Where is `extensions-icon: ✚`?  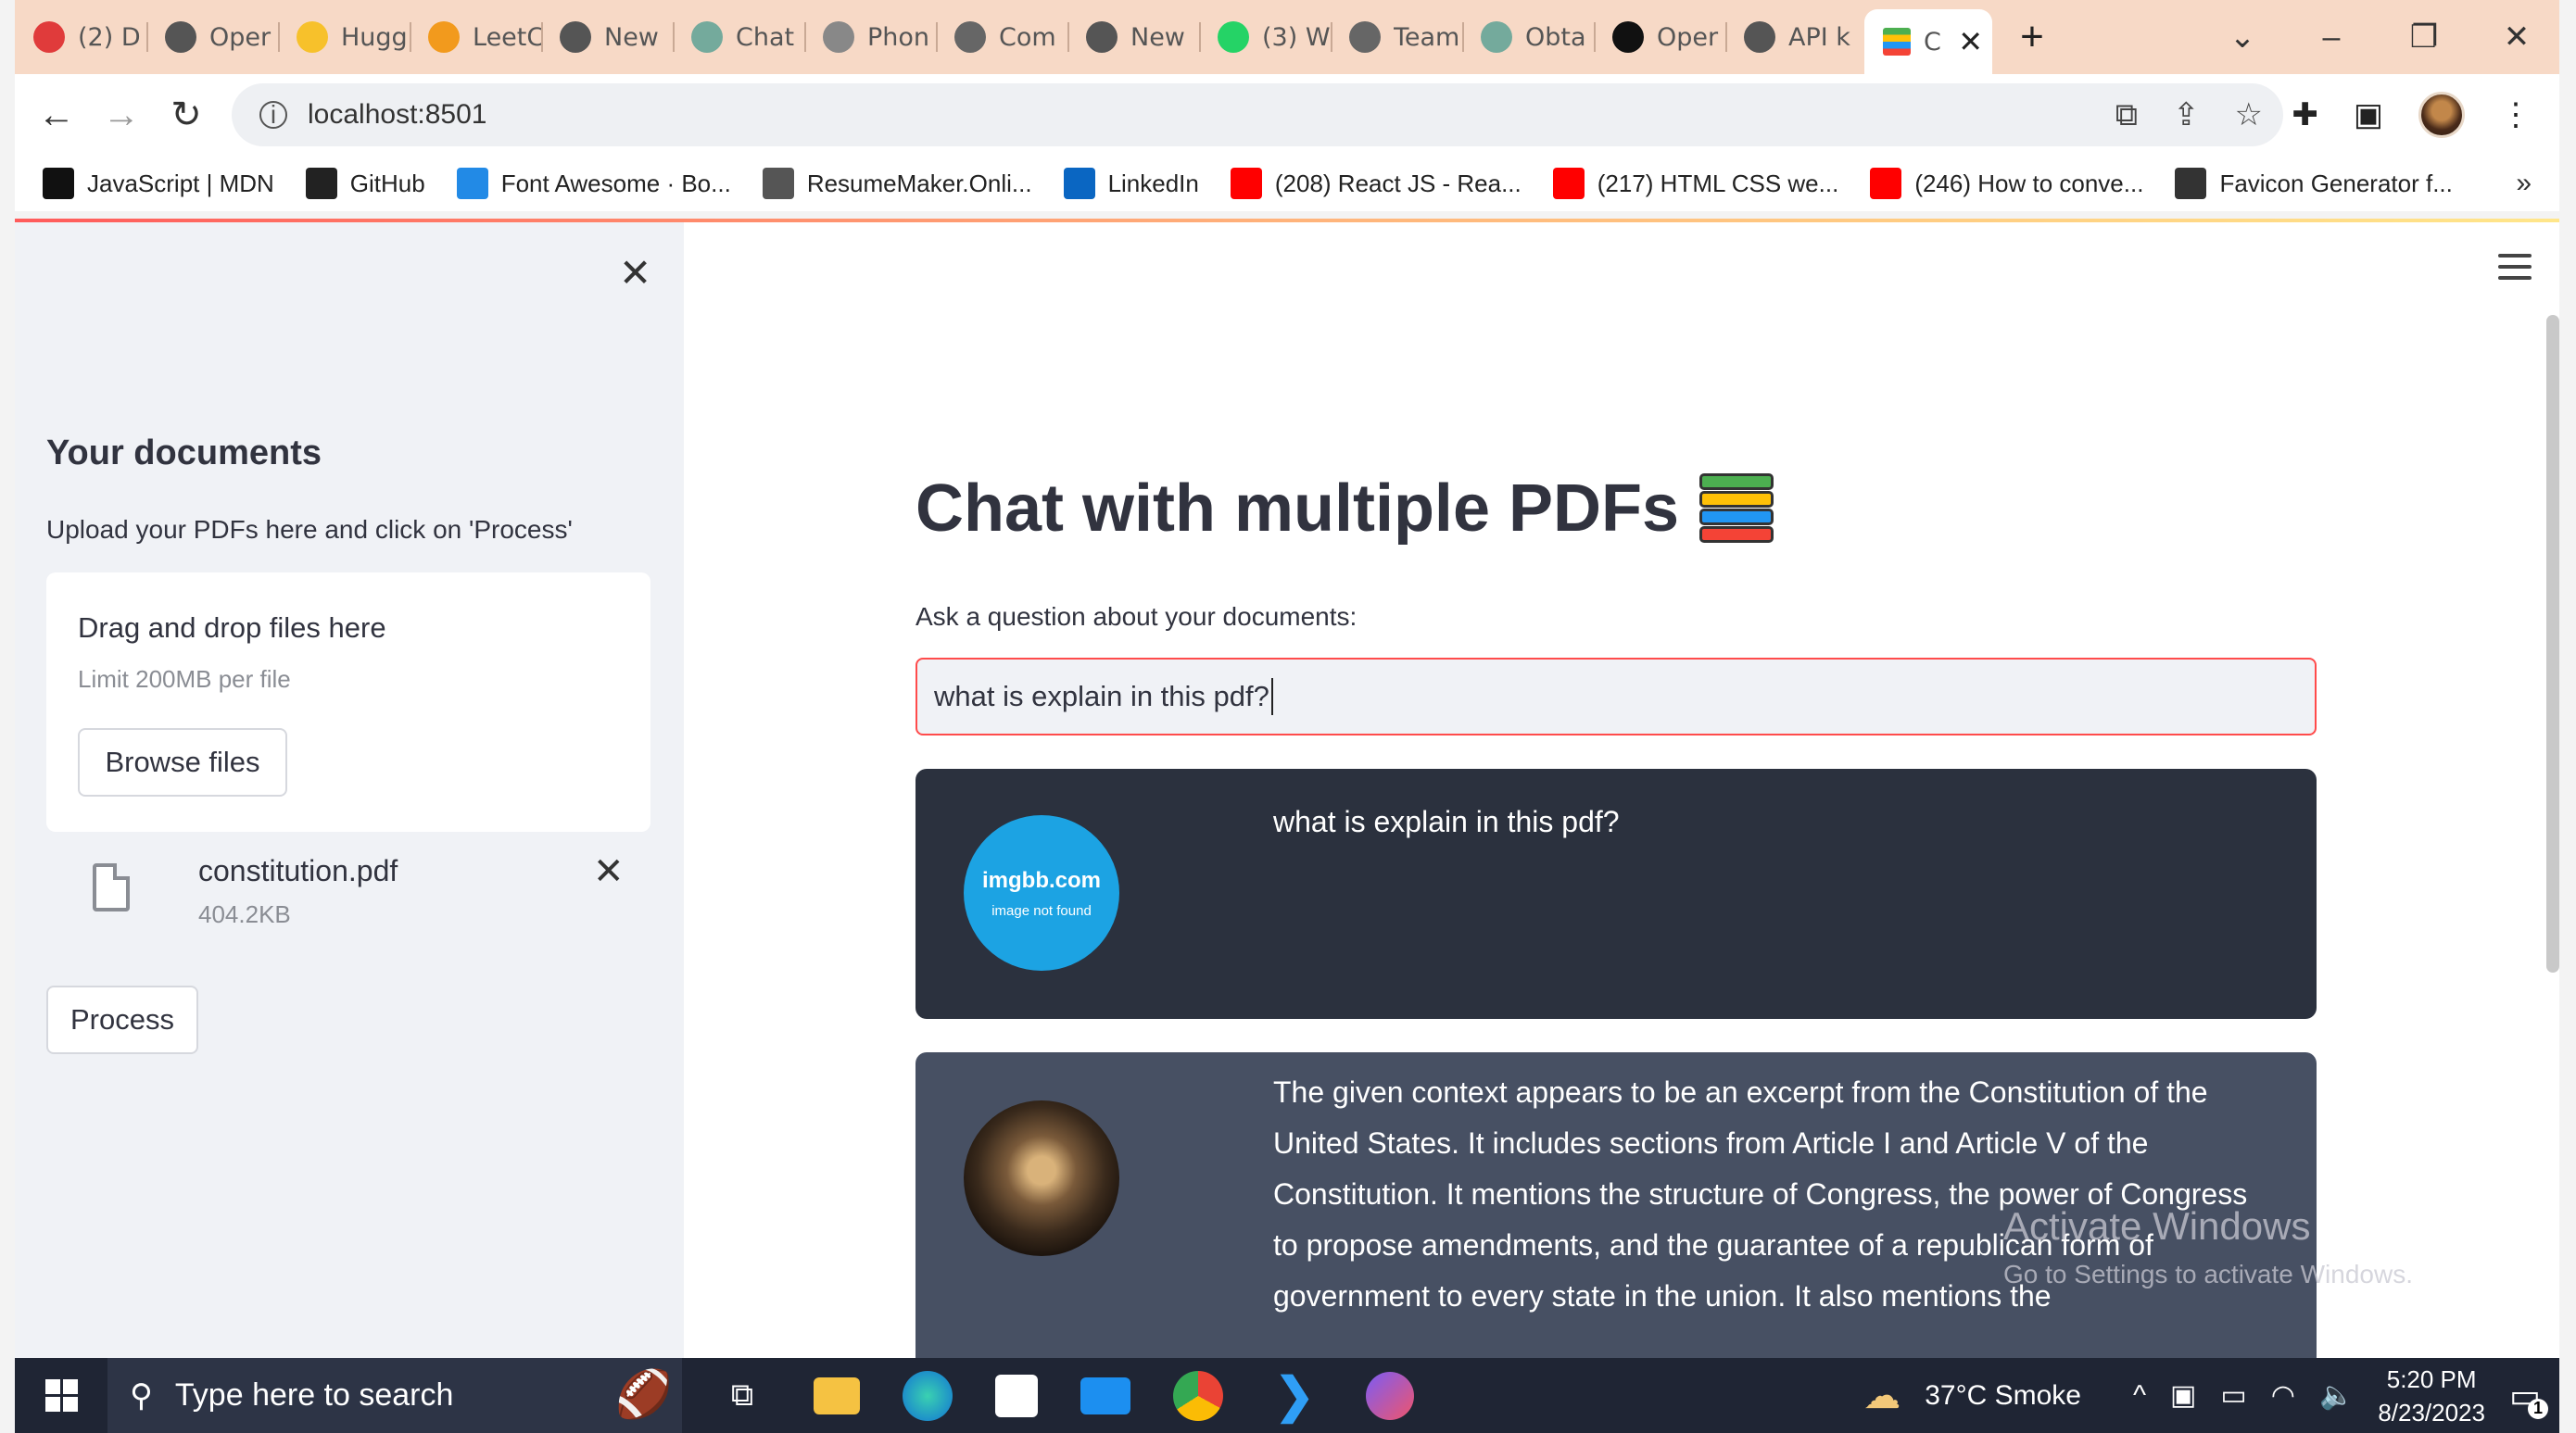
extensions-icon: ✚ is located at coordinates (2305, 114).